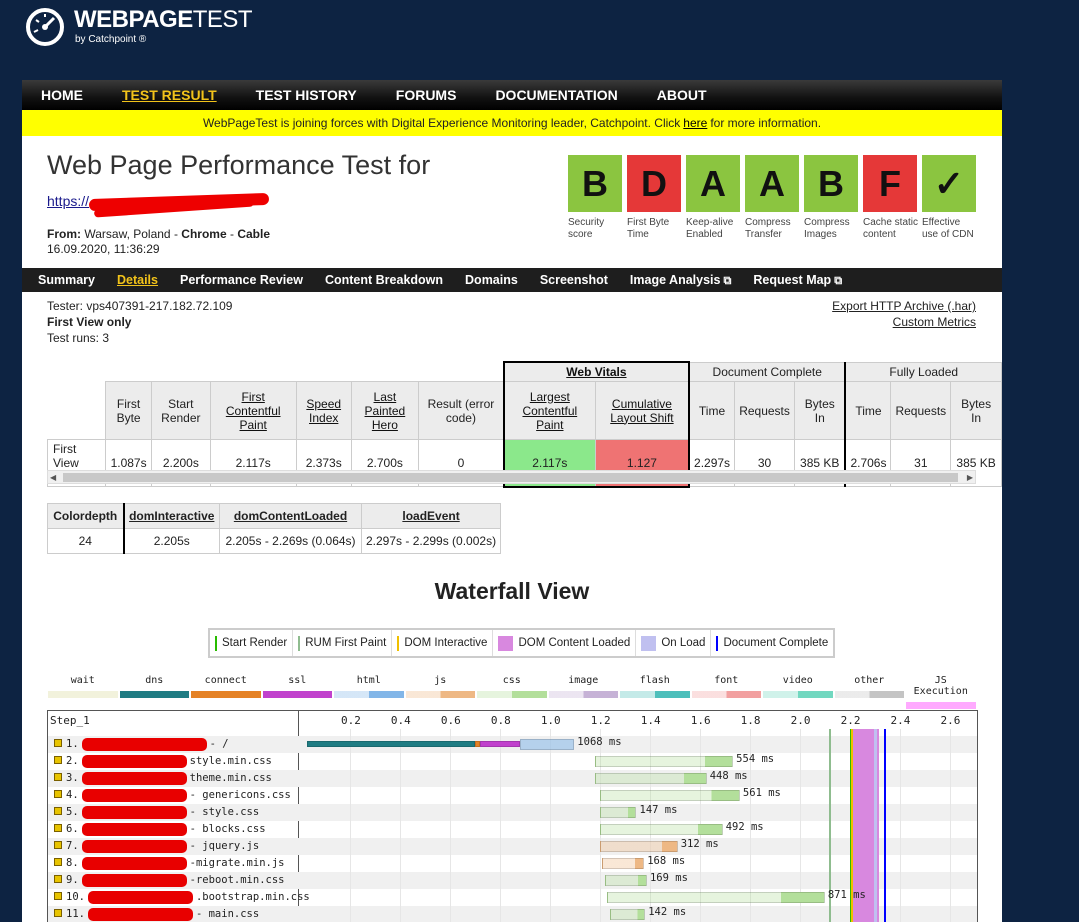 The width and height of the screenshot is (1079, 922). I want to click on subnav-domains: Domains, so click(491, 280).